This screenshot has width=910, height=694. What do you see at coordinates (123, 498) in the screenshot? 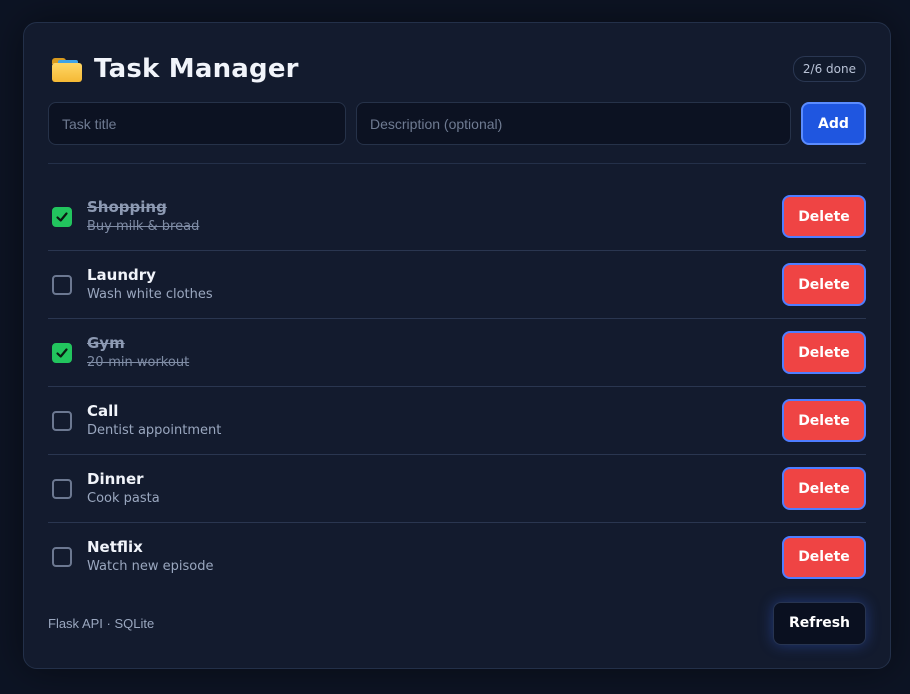
I see `task-description: Cook pasta` at bounding box center [123, 498].